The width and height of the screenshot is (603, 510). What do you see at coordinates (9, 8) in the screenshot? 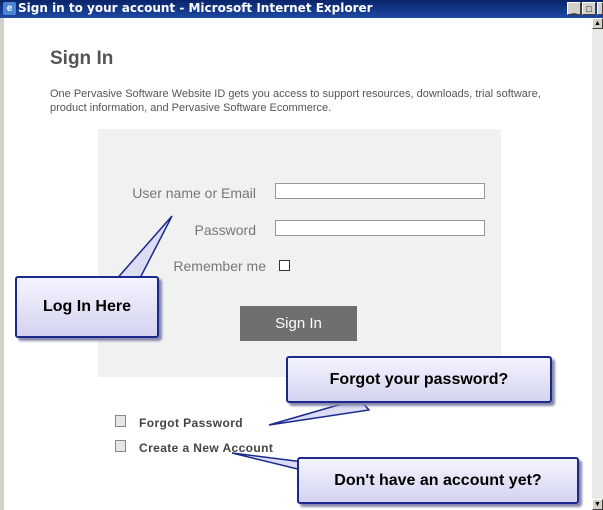
I see `ie-icon: e` at bounding box center [9, 8].